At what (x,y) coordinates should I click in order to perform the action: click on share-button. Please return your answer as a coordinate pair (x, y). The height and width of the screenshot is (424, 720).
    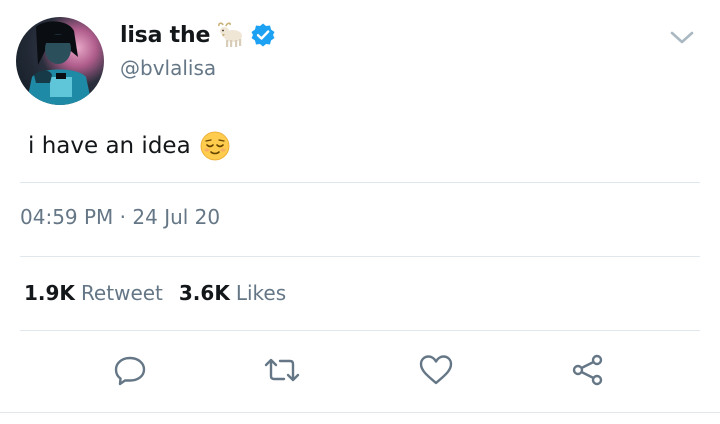
    Looking at the image, I should click on (588, 370).